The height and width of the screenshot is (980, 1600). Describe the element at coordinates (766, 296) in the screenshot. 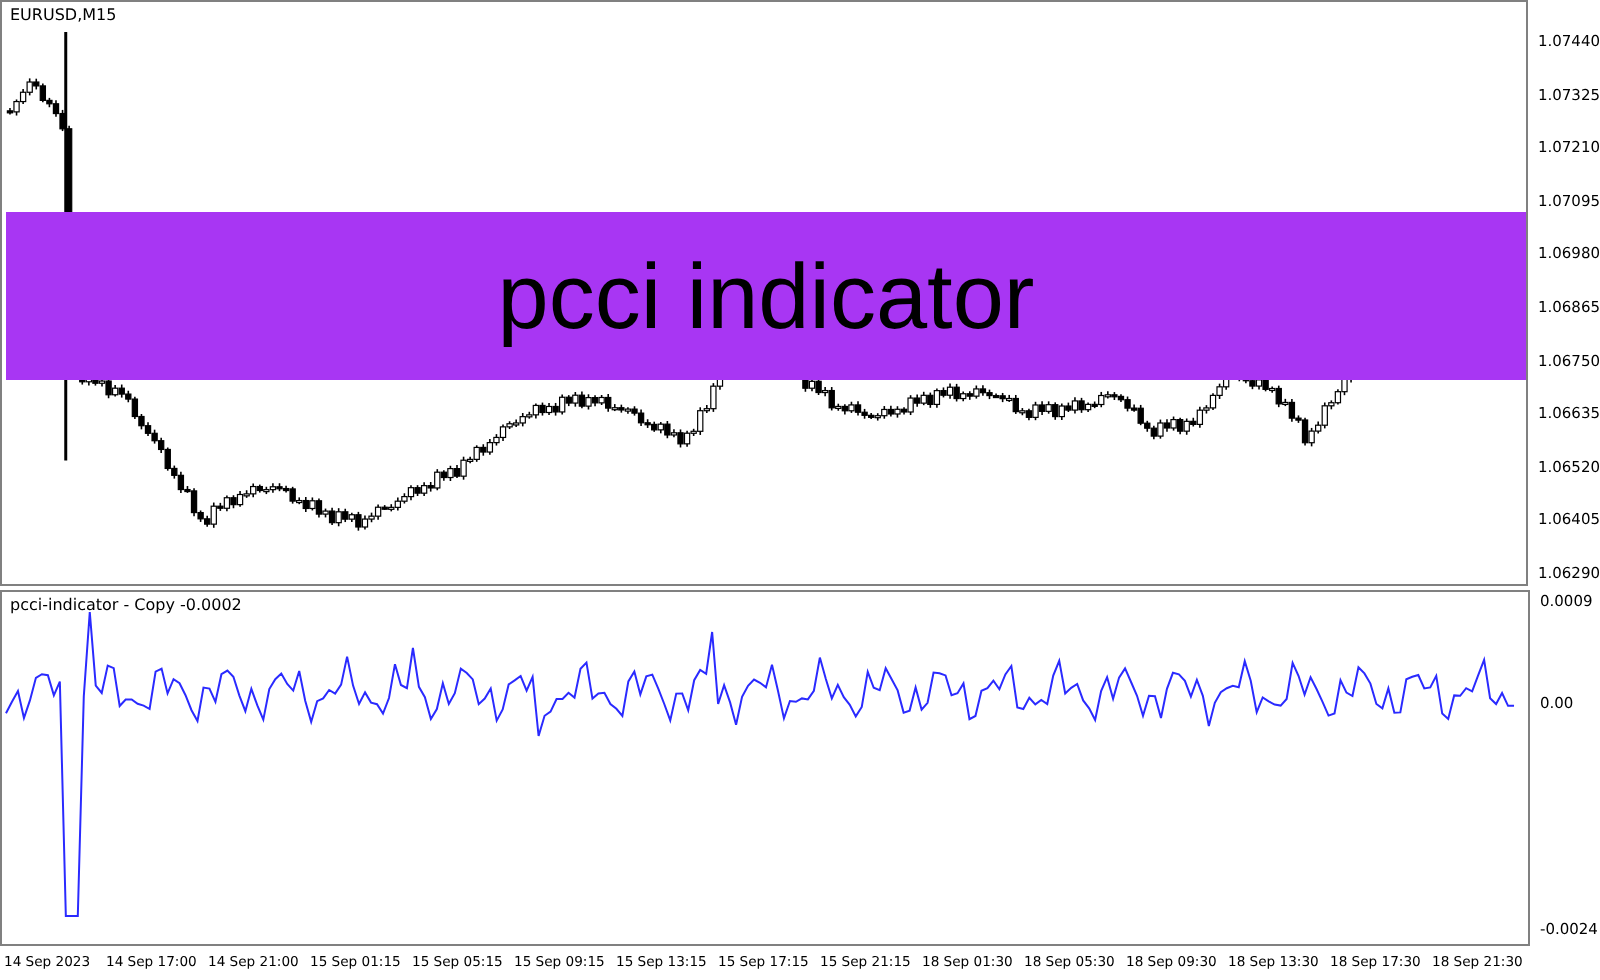

I see `banner-title: pcci indicator` at that location.